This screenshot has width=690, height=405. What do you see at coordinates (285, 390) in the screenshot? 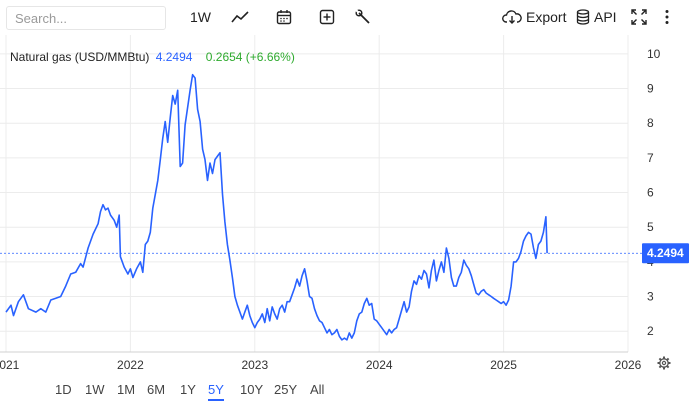
I see `range-25y: 25Y` at bounding box center [285, 390].